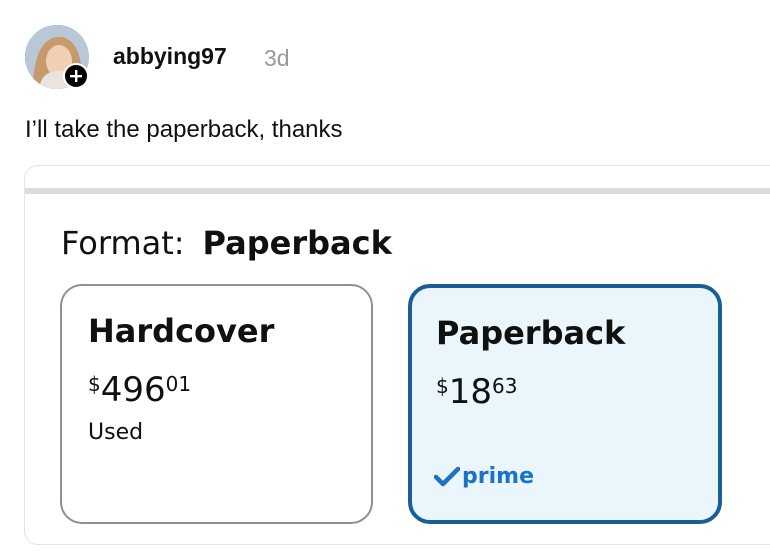  What do you see at coordinates (277, 58) in the screenshot?
I see `post-timestamp: 3d` at bounding box center [277, 58].